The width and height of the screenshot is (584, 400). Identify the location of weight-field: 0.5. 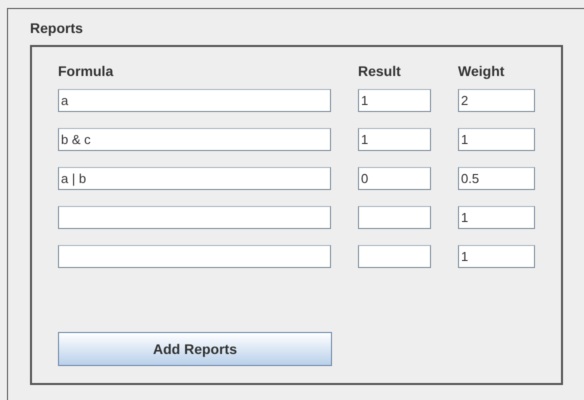
(496, 178).